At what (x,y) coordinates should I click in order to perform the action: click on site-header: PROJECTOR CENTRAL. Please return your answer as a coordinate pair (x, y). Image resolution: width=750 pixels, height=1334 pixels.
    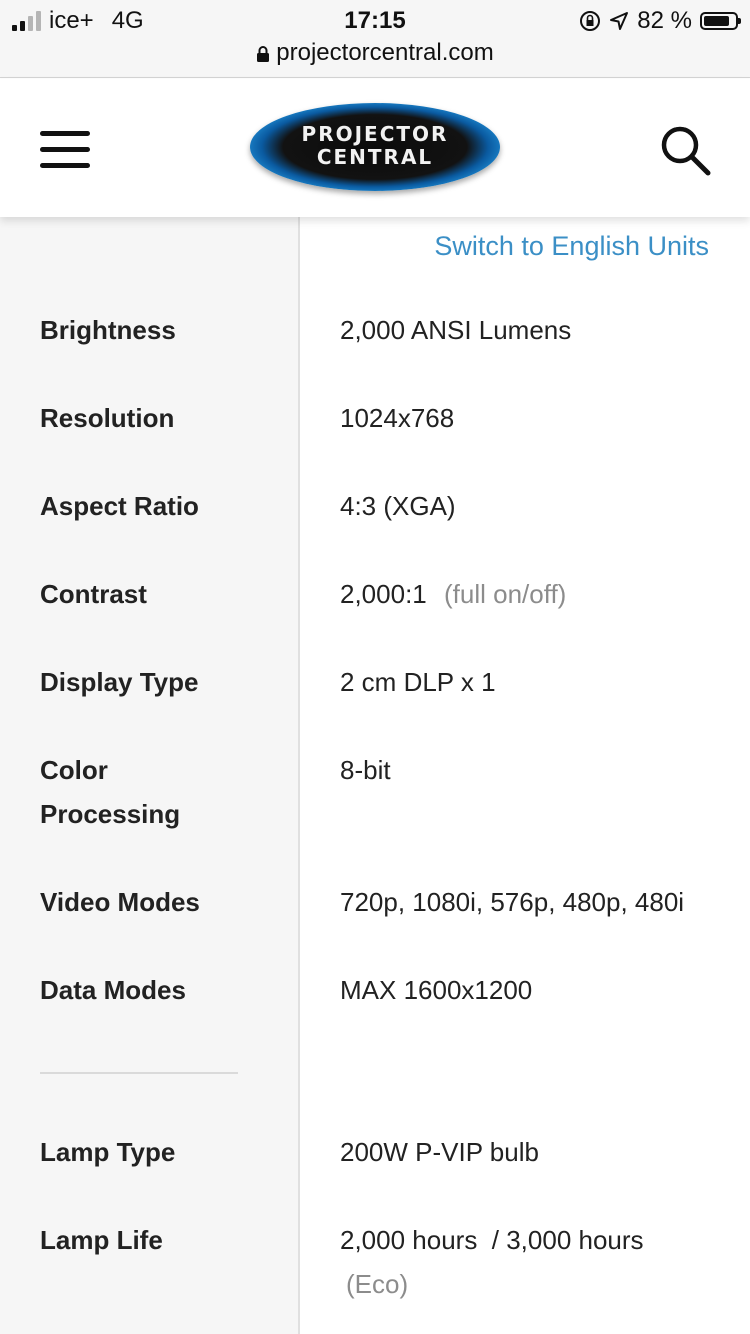
    Looking at the image, I should click on (375, 148).